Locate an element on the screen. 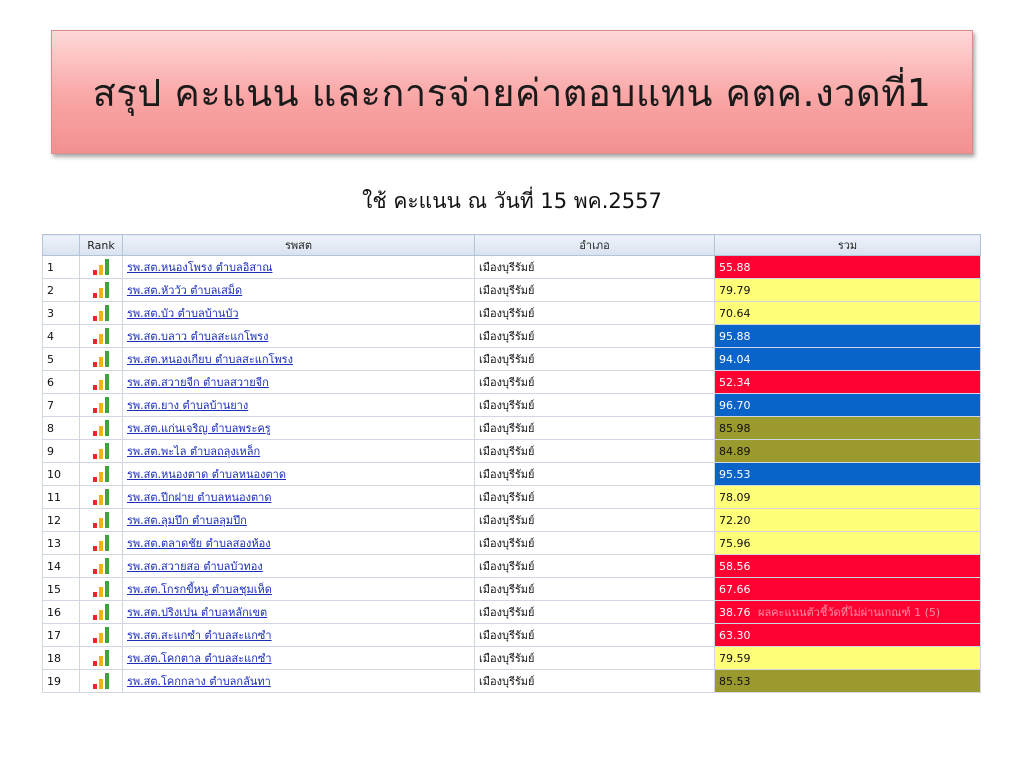 The image size is (1024, 768). facility-link: รพ.สต.โกรกขี้หนู ตำบลชุมเห็ด is located at coordinates (199, 589).